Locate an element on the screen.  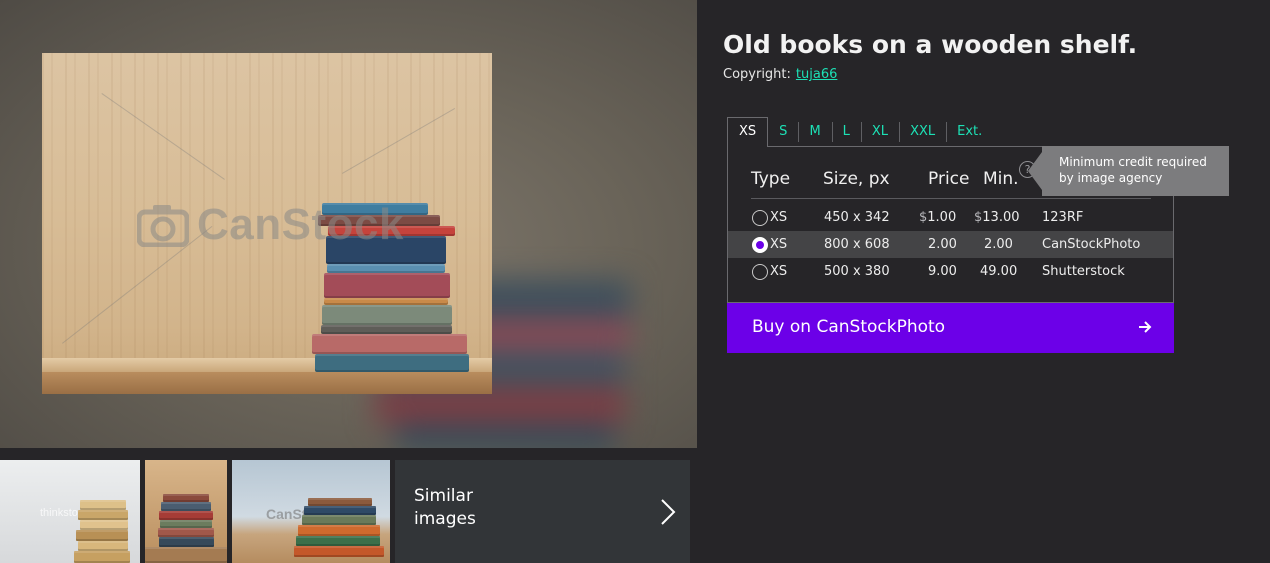
tab-m: M is located at coordinates (814, 132).